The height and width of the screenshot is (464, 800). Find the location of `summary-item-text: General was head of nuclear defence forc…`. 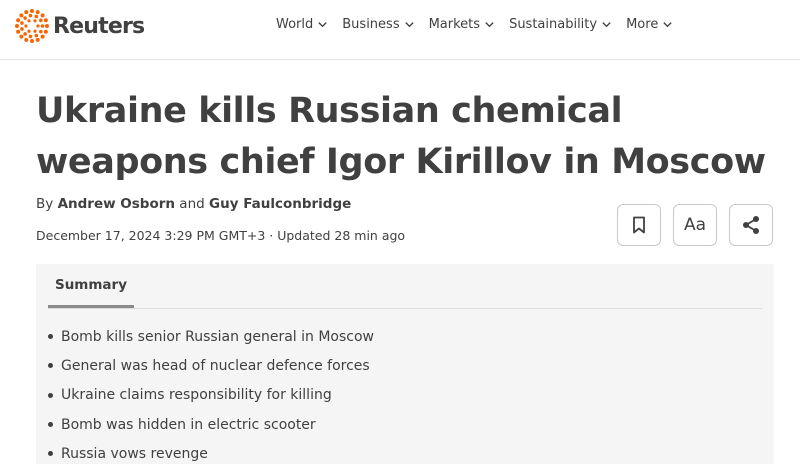

summary-item-text: General was head of nuclear defence forc… is located at coordinates (215, 365).